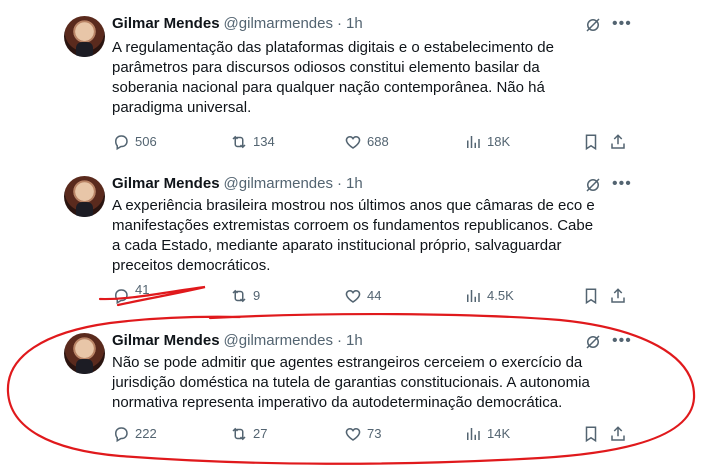  I want to click on action-bar: 506 134 688 18K, so click(372, 142).